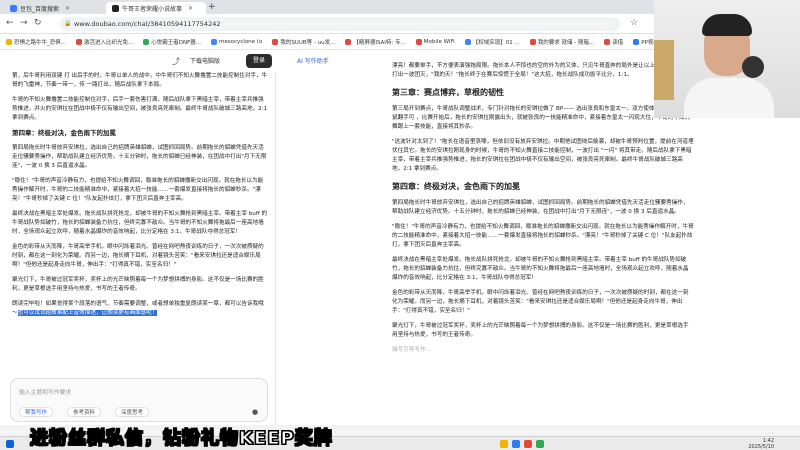 This screenshot has width=800, height=450. What do you see at coordinates (176, 61) in the screenshot?
I see `share-icon: ⤴` at bounding box center [176, 61].